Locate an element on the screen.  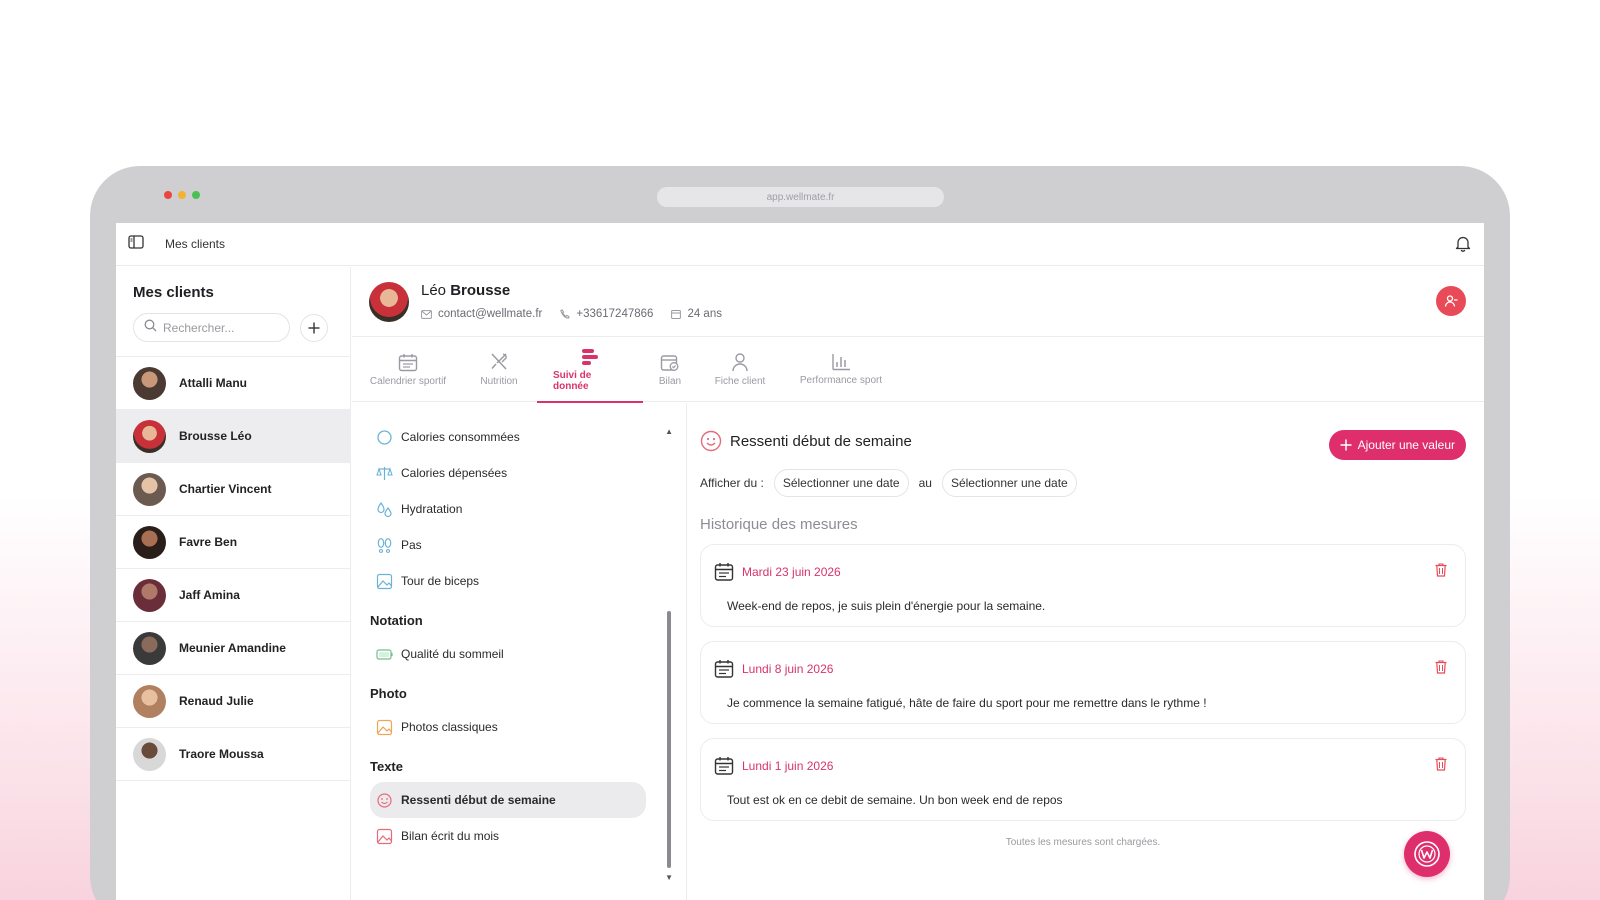
sidebar-title: Mes clients is located at coordinates (173, 292).